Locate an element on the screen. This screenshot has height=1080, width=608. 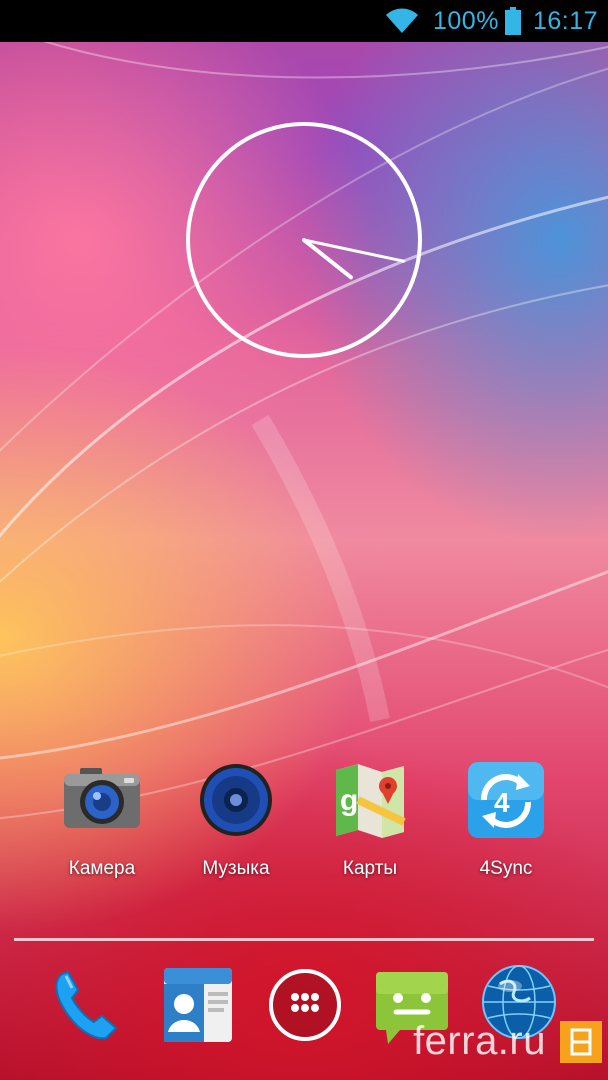
camera-icon is located at coordinates (102, 802).